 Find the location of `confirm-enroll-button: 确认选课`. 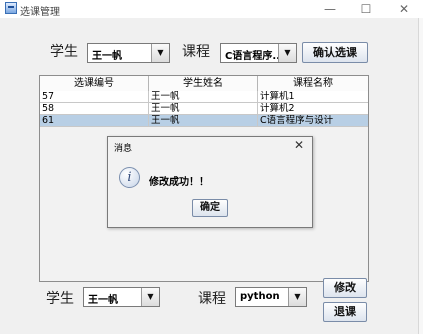

confirm-enroll-button: 确认选课 is located at coordinates (335, 52).